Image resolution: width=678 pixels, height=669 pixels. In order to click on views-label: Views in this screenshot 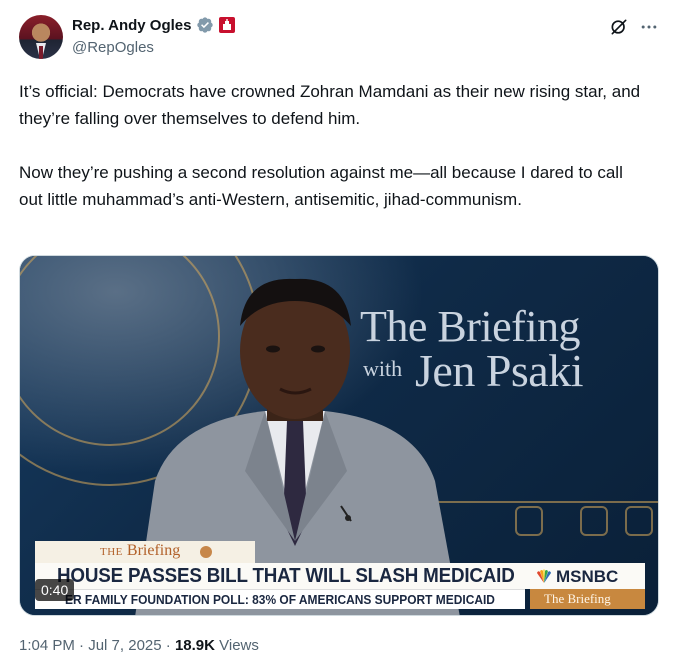, I will do `click(236, 645)`.